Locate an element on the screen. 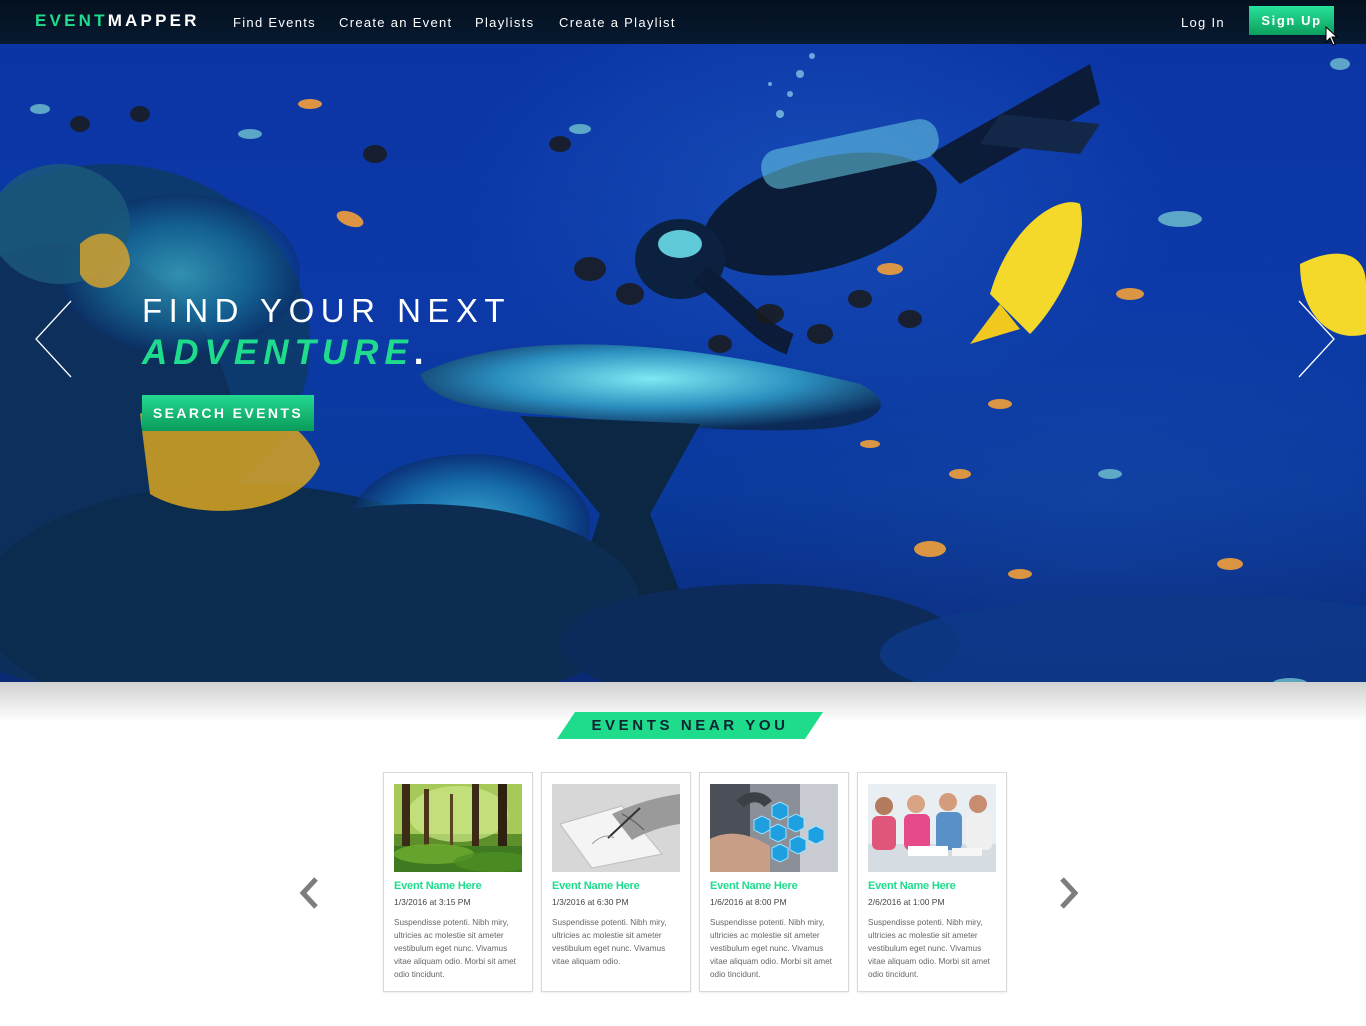 The height and width of the screenshot is (1026, 1366). signup-button: Sign Up is located at coordinates (1291, 20).